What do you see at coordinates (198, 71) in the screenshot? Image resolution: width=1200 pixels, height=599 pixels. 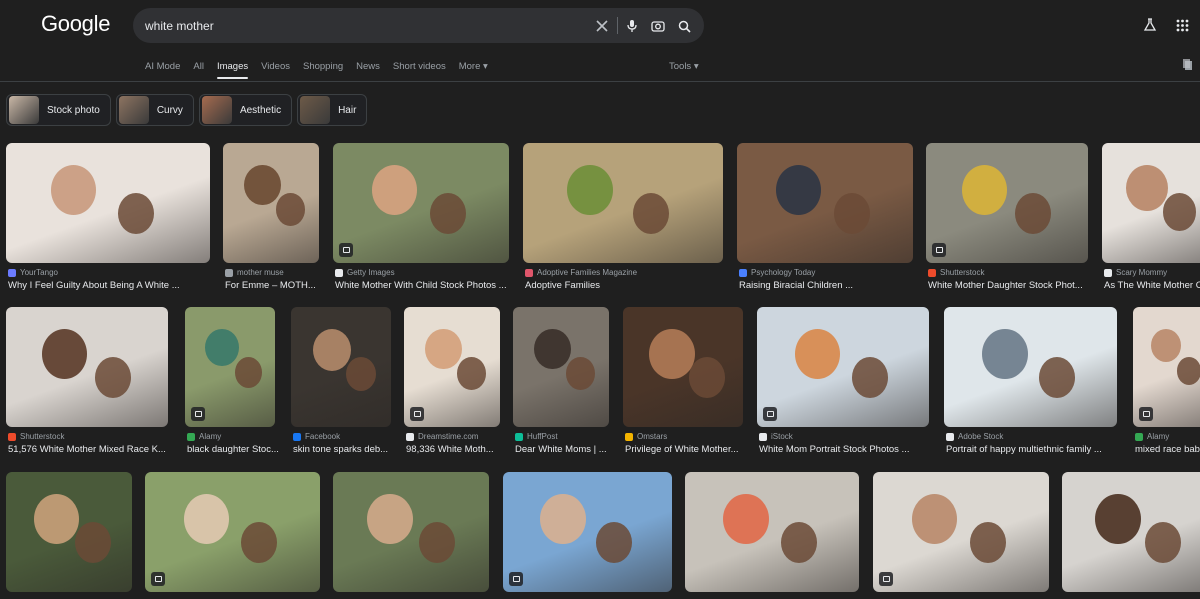 I see `tab-all: All` at bounding box center [198, 71].